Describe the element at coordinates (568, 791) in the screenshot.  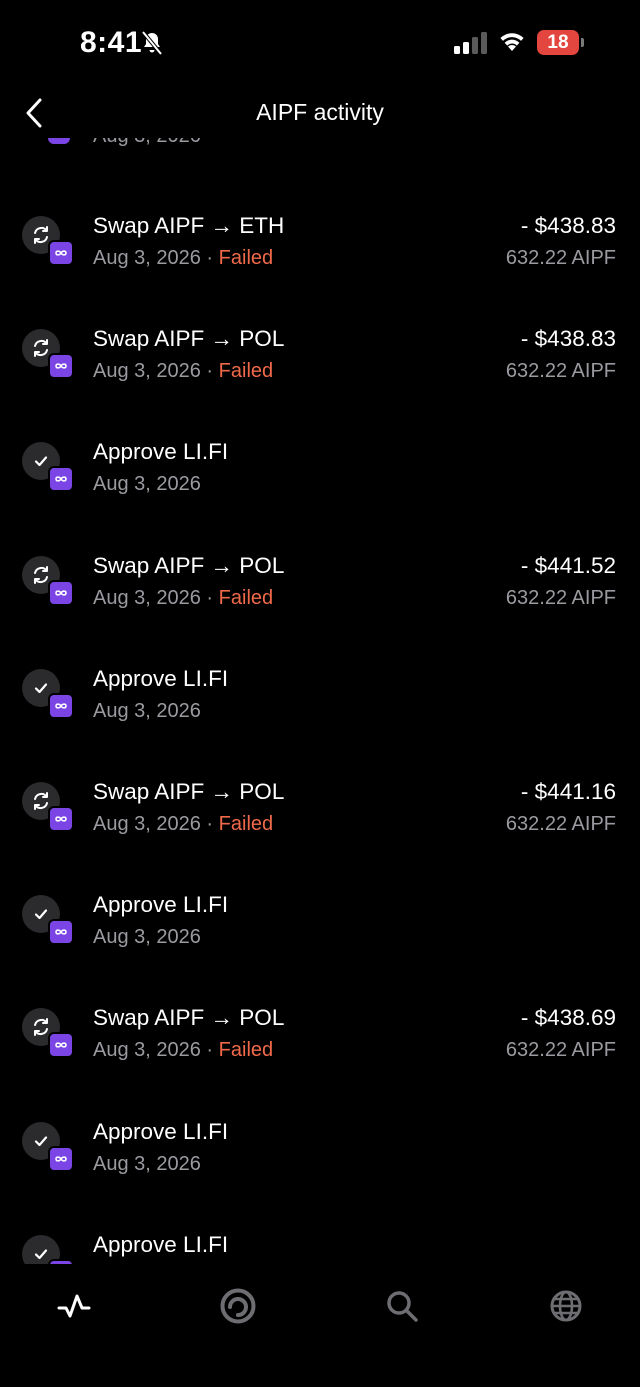
I see `transaction-amount-usd: - $441.16` at that location.